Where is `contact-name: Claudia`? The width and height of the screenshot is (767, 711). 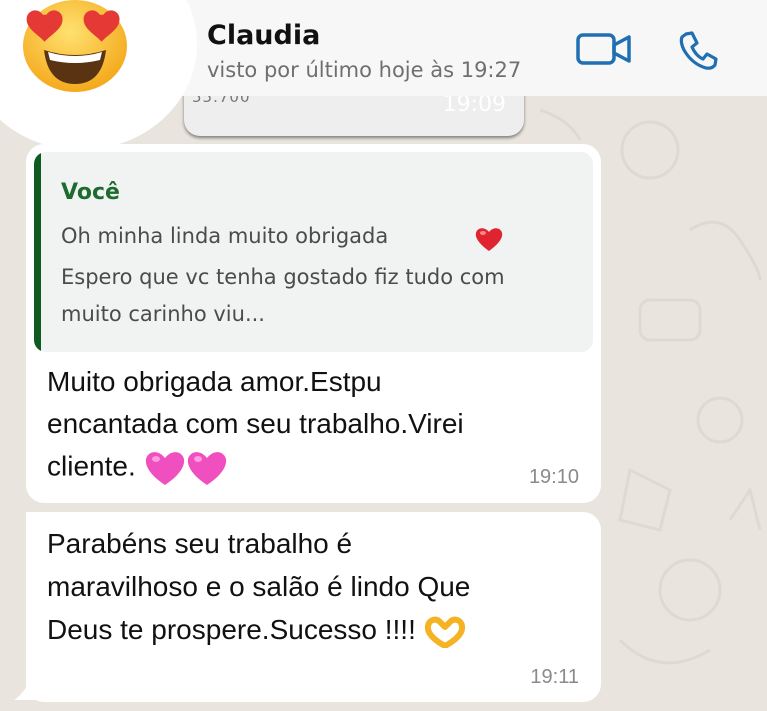
contact-name: Claudia is located at coordinates (263, 35).